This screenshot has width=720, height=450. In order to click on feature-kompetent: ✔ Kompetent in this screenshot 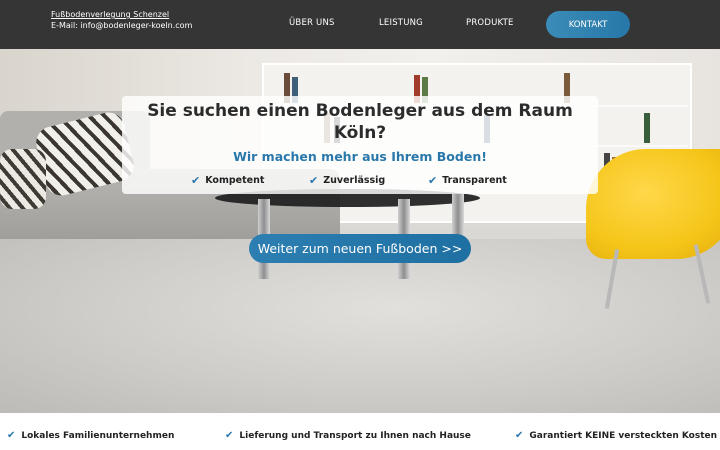, I will do `click(227, 180)`.